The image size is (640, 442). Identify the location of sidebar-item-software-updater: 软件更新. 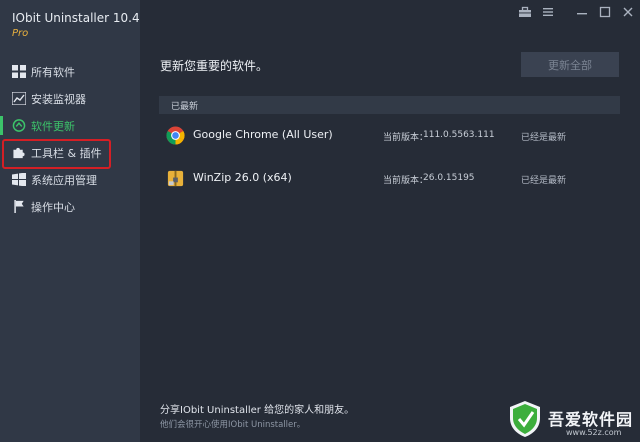
(70, 125).